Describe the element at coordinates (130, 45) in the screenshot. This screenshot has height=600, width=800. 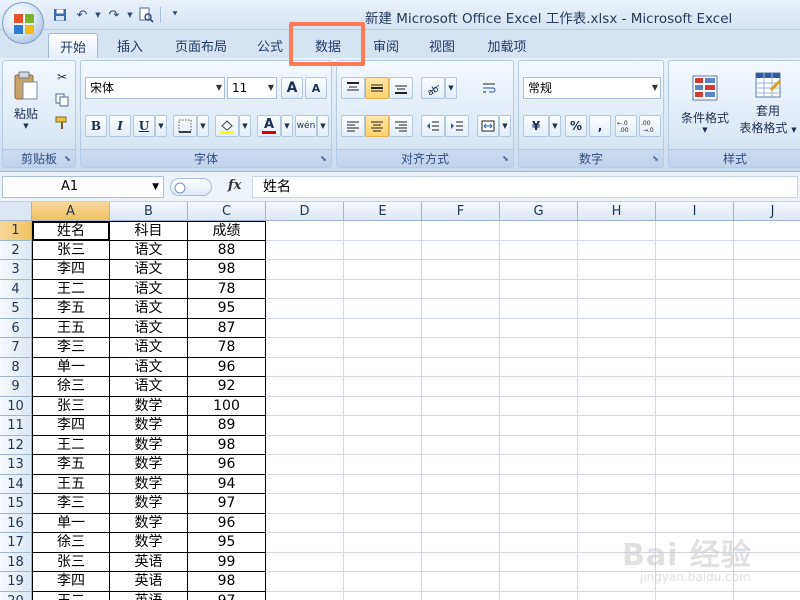
I see `tab-insert: 插入` at that location.